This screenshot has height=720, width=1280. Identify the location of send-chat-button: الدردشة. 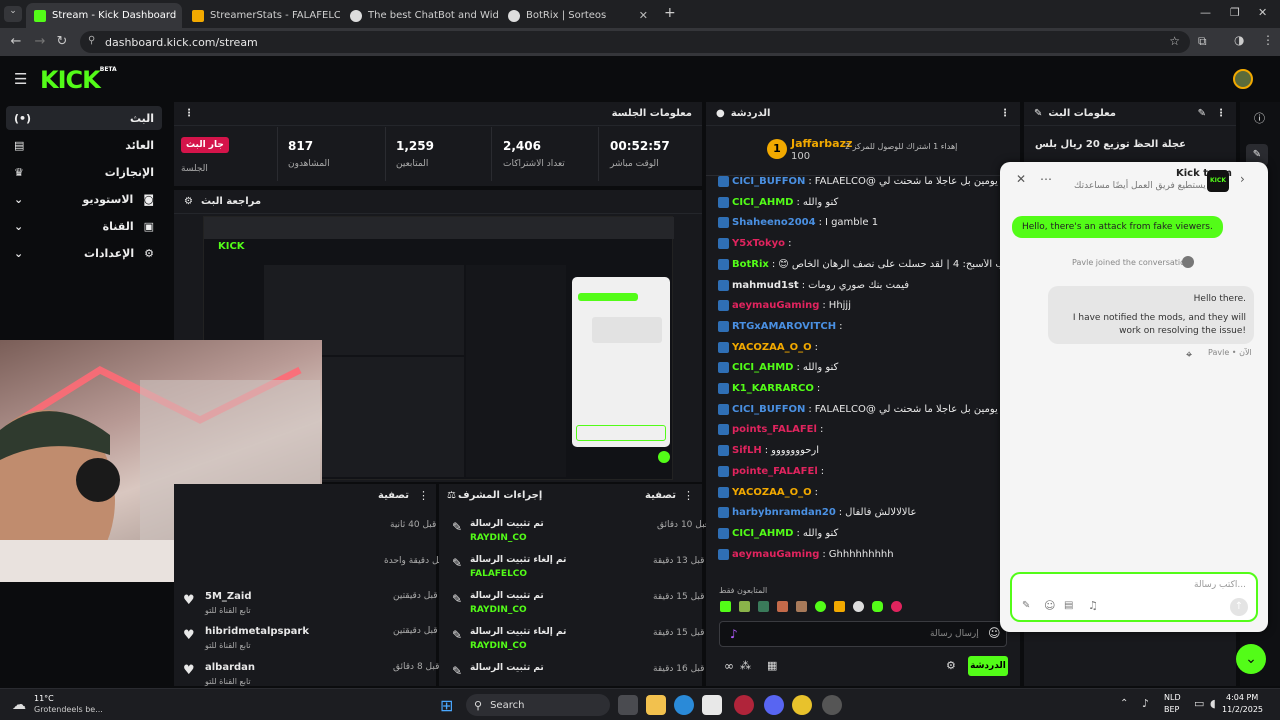
(988, 666).